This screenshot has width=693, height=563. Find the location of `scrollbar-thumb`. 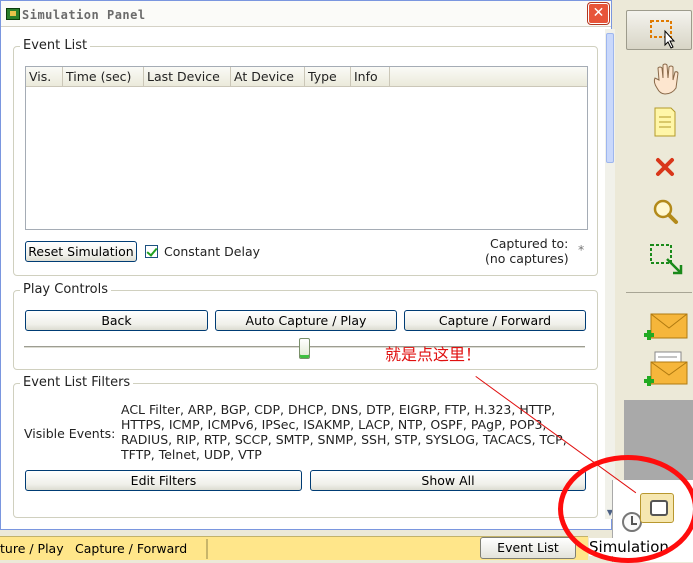

scrollbar-thumb is located at coordinates (610, 98).